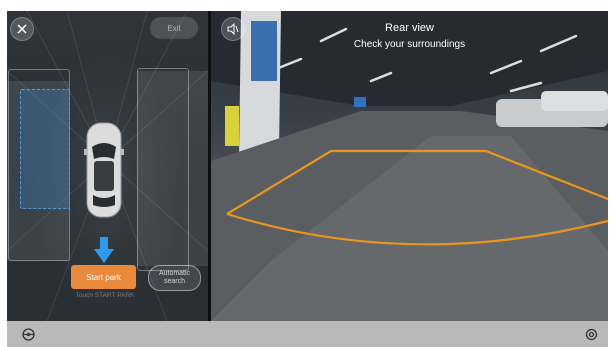 The width and height of the screenshot is (610, 347). I want to click on automatic-search-label: Automatic search, so click(174, 277).